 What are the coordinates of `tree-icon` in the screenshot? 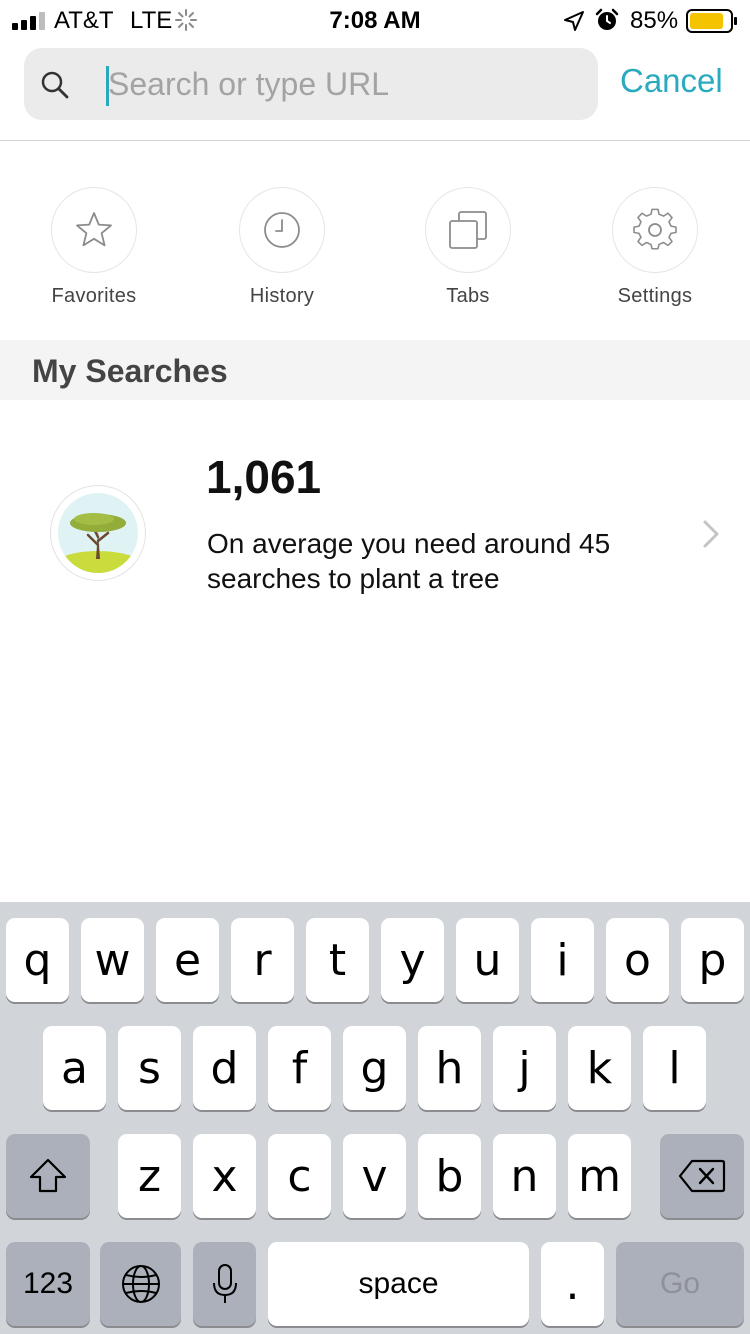 It's located at (98, 533).